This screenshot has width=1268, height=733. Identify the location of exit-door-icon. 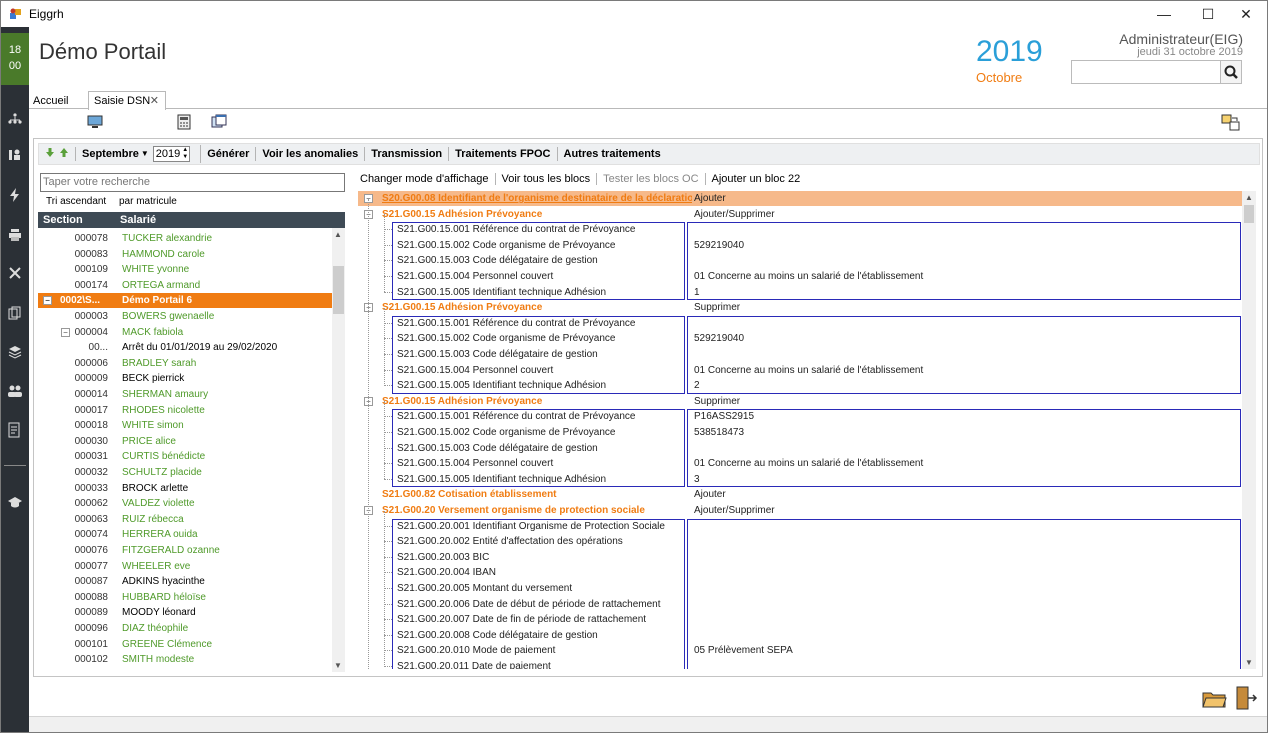
(1246, 699).